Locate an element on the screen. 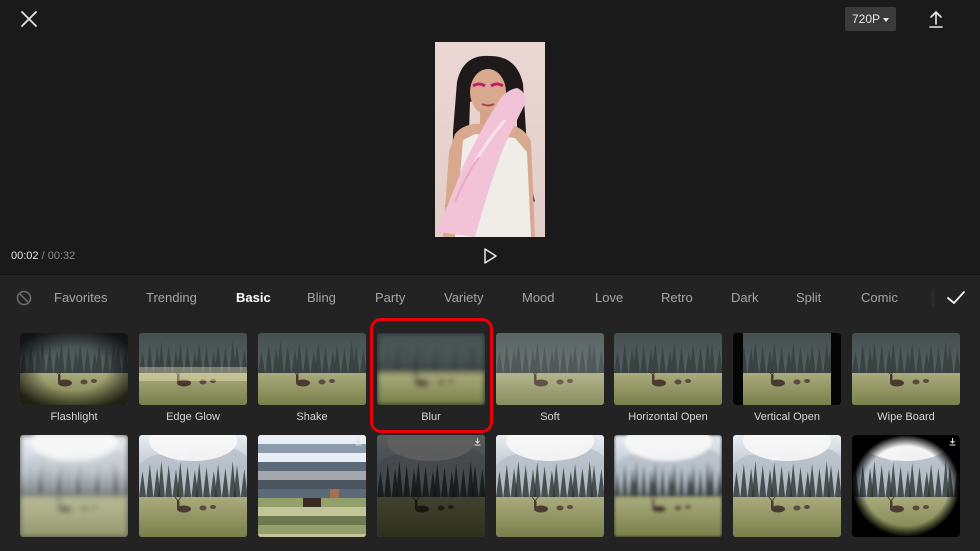 This screenshot has height=551, width=980. effect-item-edge-glow: Edge Glow is located at coordinates (194, 378).